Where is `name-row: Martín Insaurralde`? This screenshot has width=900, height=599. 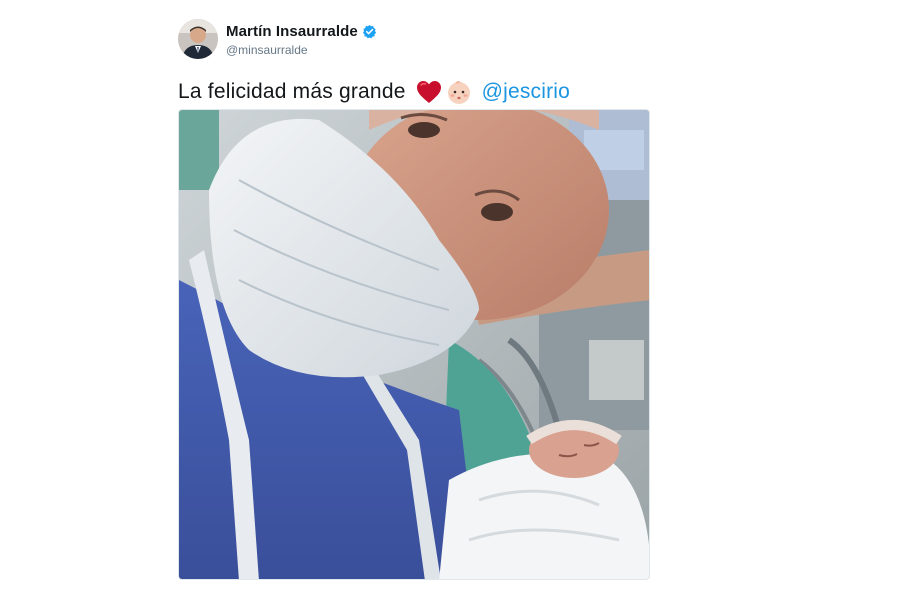 name-row: Martín Insaurralde is located at coordinates (301, 32).